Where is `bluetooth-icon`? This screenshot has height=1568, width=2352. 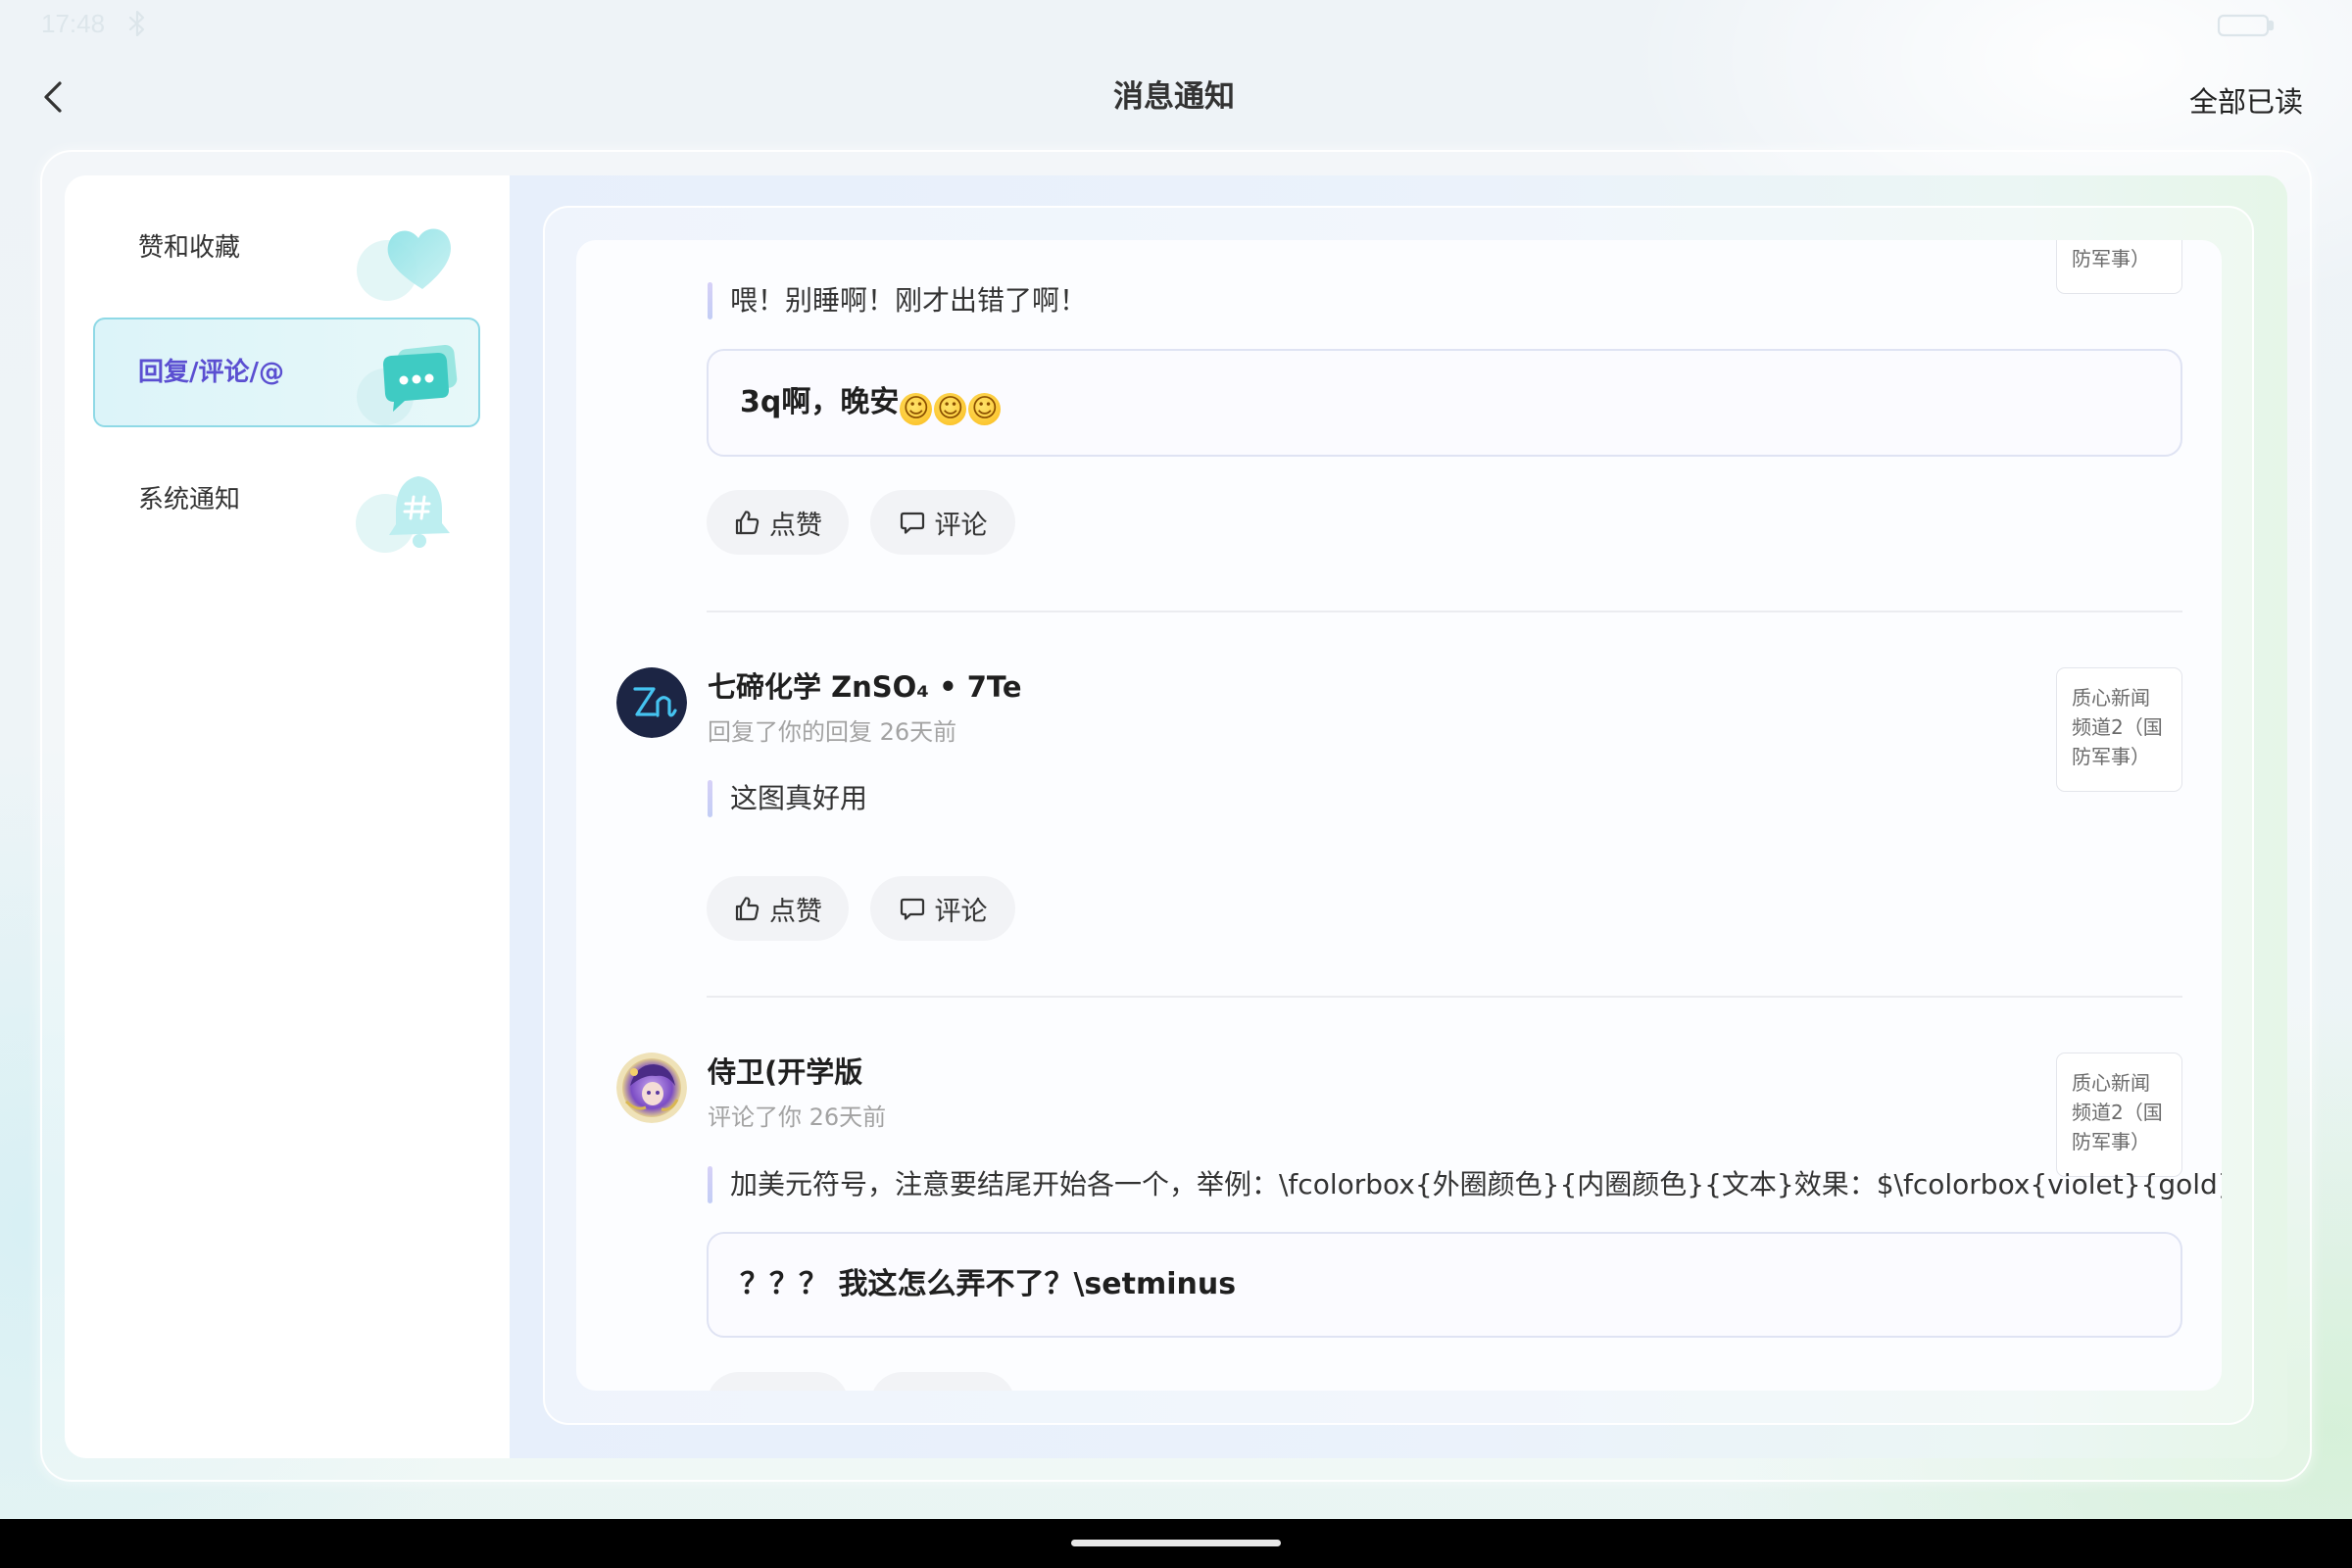 bluetooth-icon is located at coordinates (137, 23).